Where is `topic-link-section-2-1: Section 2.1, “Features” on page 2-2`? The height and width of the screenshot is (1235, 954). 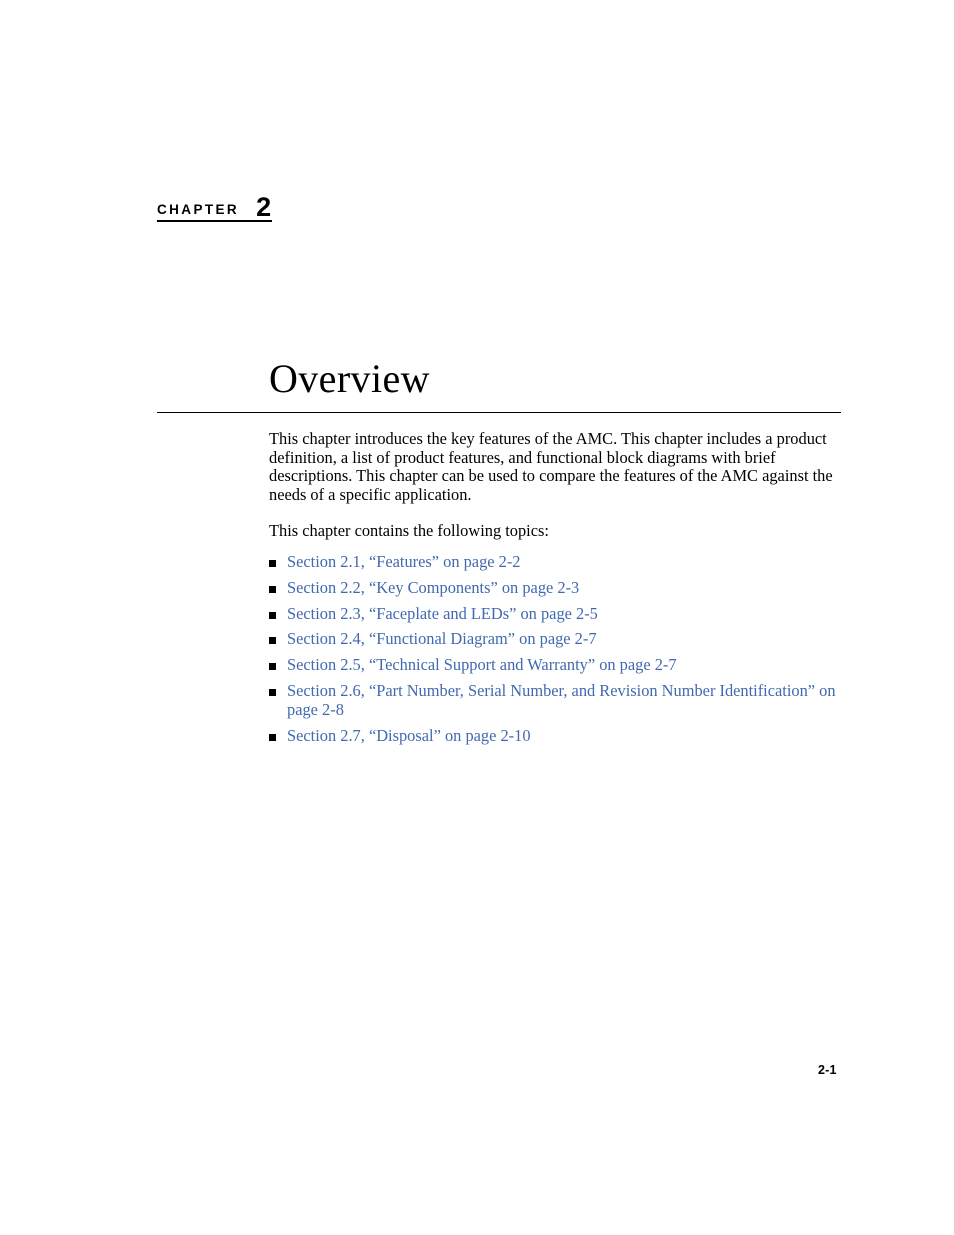
topic-link-section-2-1: Section 2.1, “Features” on page 2-2 is located at coordinates (404, 561).